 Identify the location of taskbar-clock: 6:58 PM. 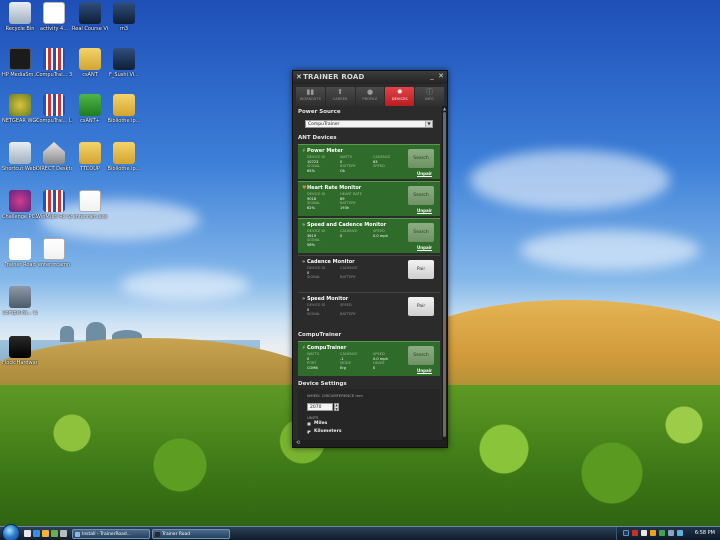
(705, 533).